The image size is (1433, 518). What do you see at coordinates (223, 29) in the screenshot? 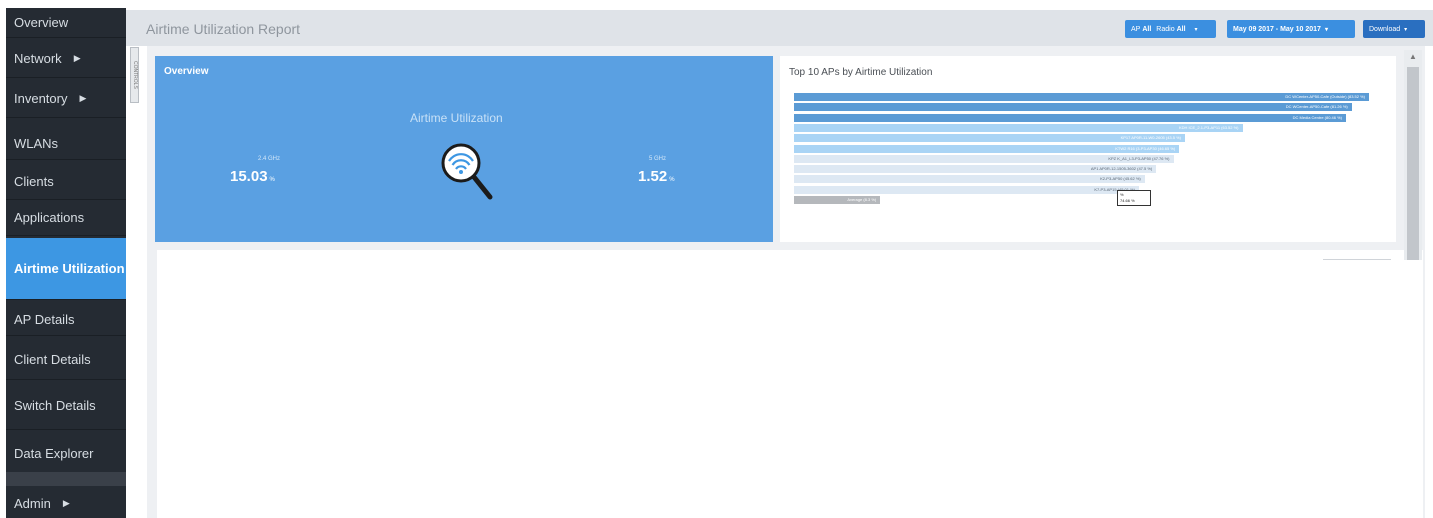
I see `page-title: Airtime Utilization Report` at bounding box center [223, 29].